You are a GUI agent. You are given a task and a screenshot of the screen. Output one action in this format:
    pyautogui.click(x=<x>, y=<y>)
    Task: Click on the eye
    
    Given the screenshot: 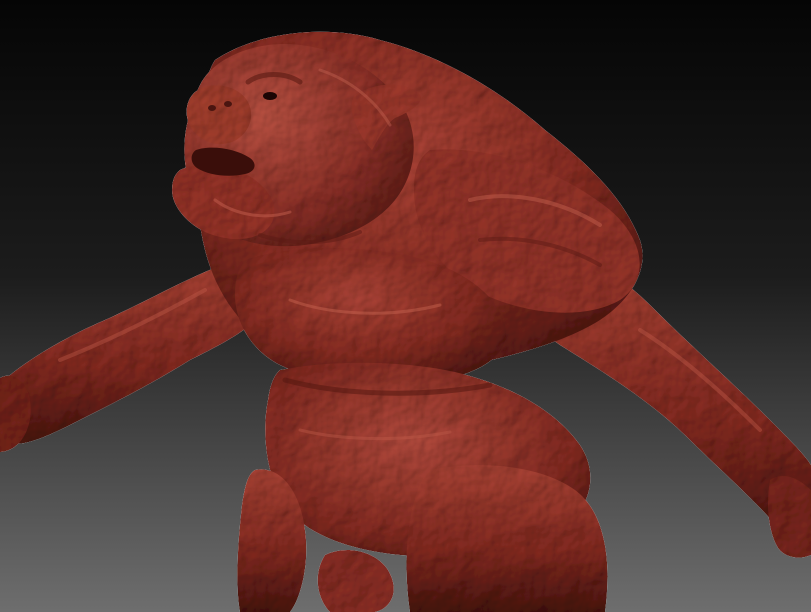 What is the action you would take?
    pyautogui.click(x=270, y=96)
    